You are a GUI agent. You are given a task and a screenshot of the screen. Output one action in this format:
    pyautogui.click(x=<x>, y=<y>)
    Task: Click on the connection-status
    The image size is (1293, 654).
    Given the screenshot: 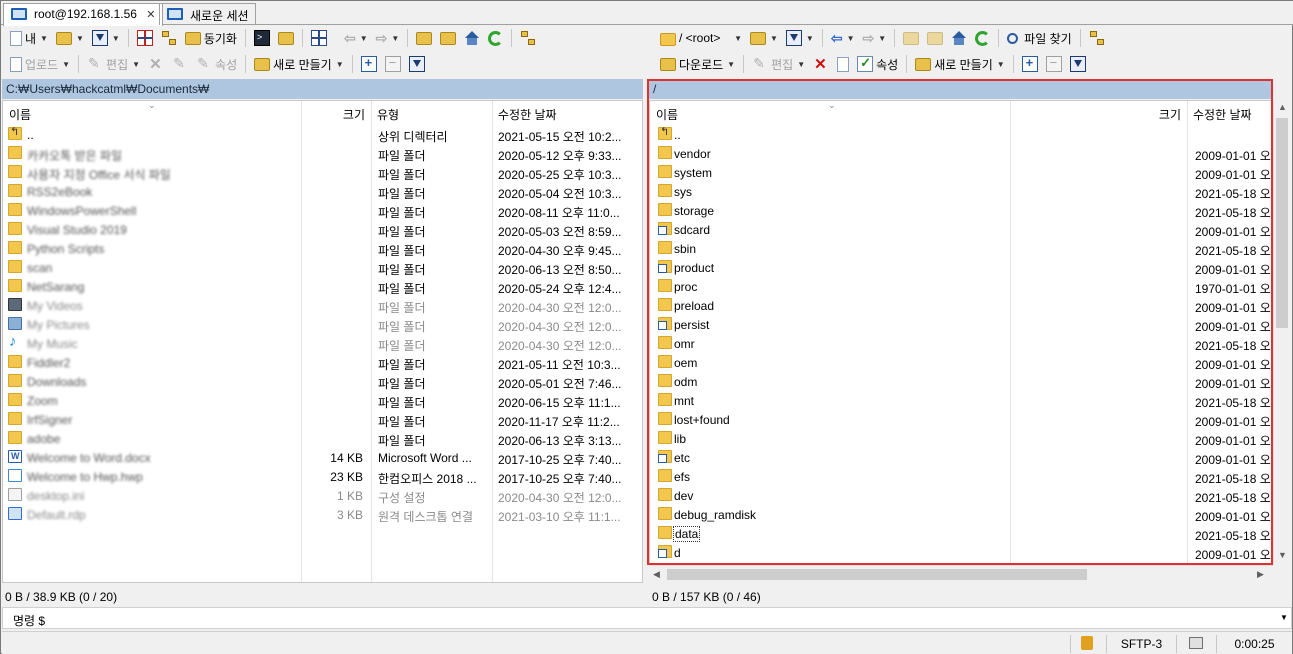 What is the action you would take?
    pyautogui.click(x=1196, y=644)
    